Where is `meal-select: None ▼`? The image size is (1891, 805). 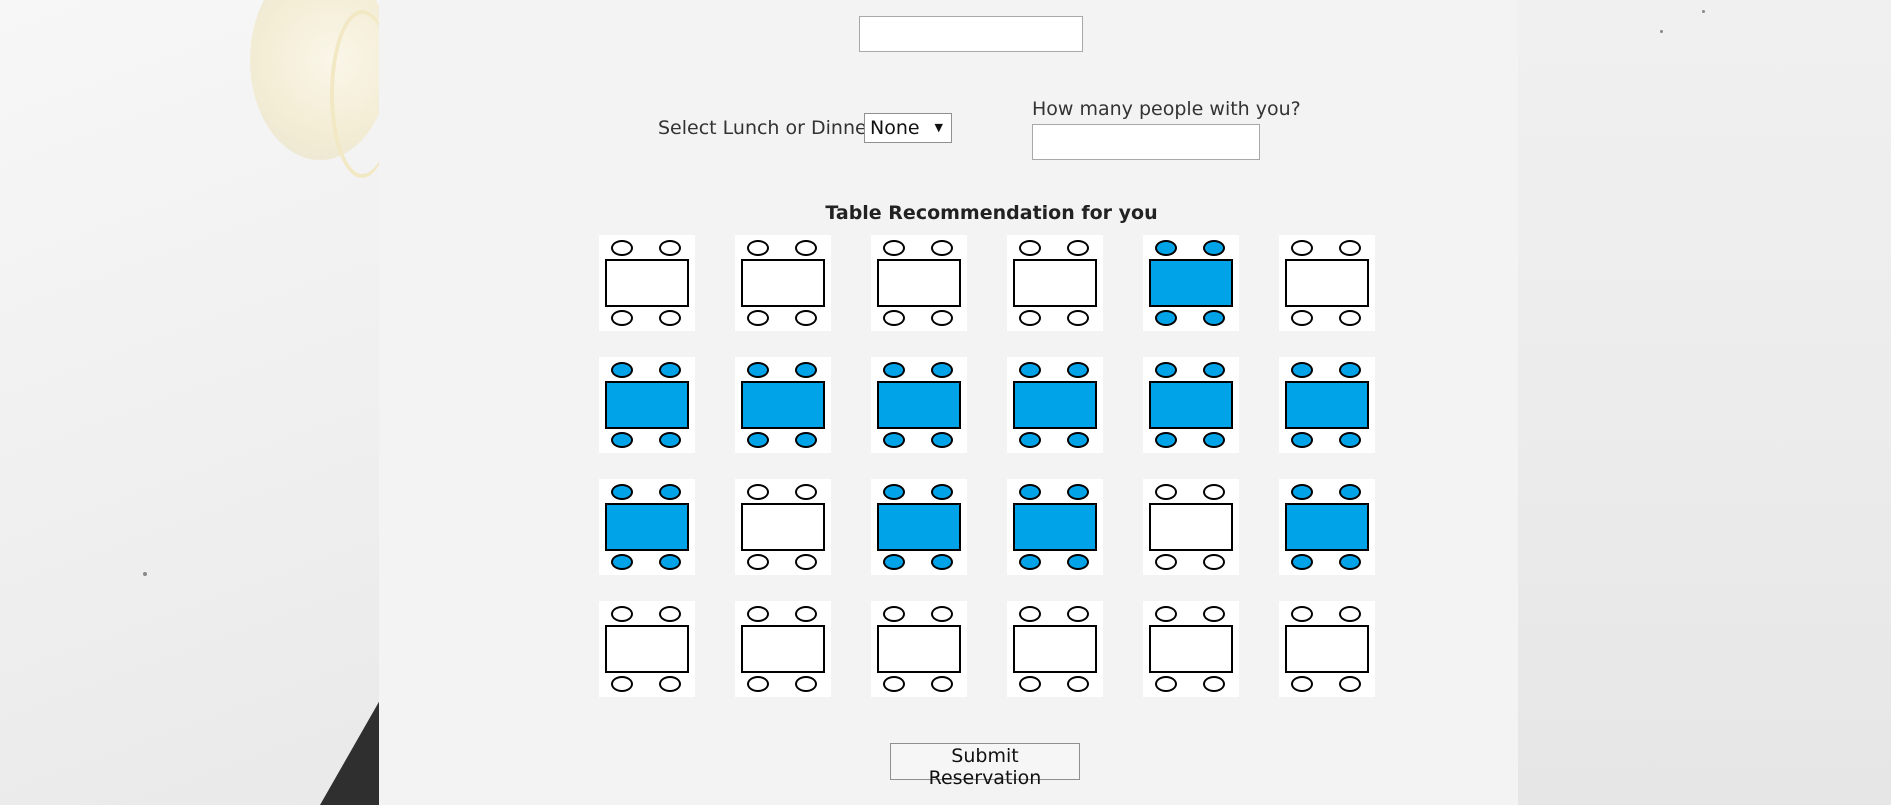
meal-select: None ▼ is located at coordinates (908, 128).